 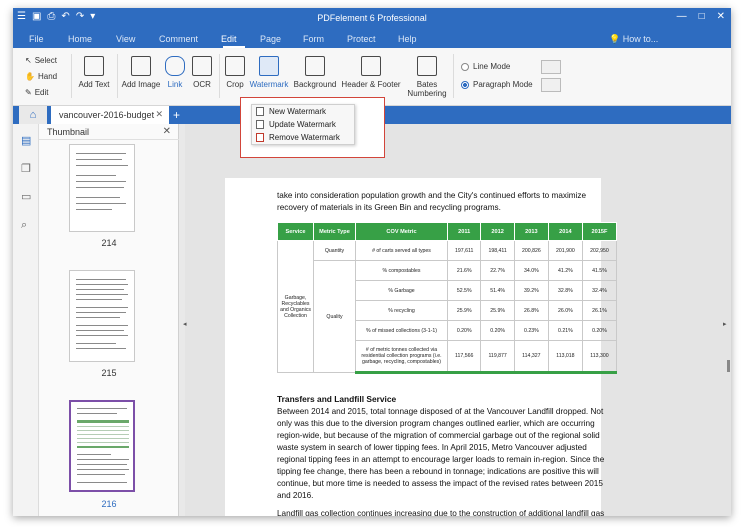 What do you see at coordinates (497, 290) in the screenshot?
I see `table-cell: 51.4%` at bounding box center [497, 290].